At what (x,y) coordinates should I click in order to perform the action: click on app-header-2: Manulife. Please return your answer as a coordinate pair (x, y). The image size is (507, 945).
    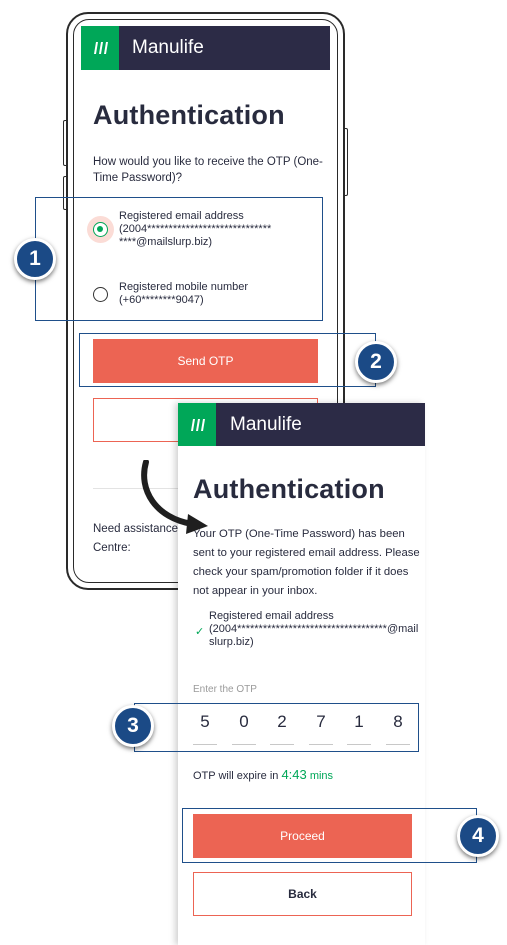
    Looking at the image, I should click on (301, 424).